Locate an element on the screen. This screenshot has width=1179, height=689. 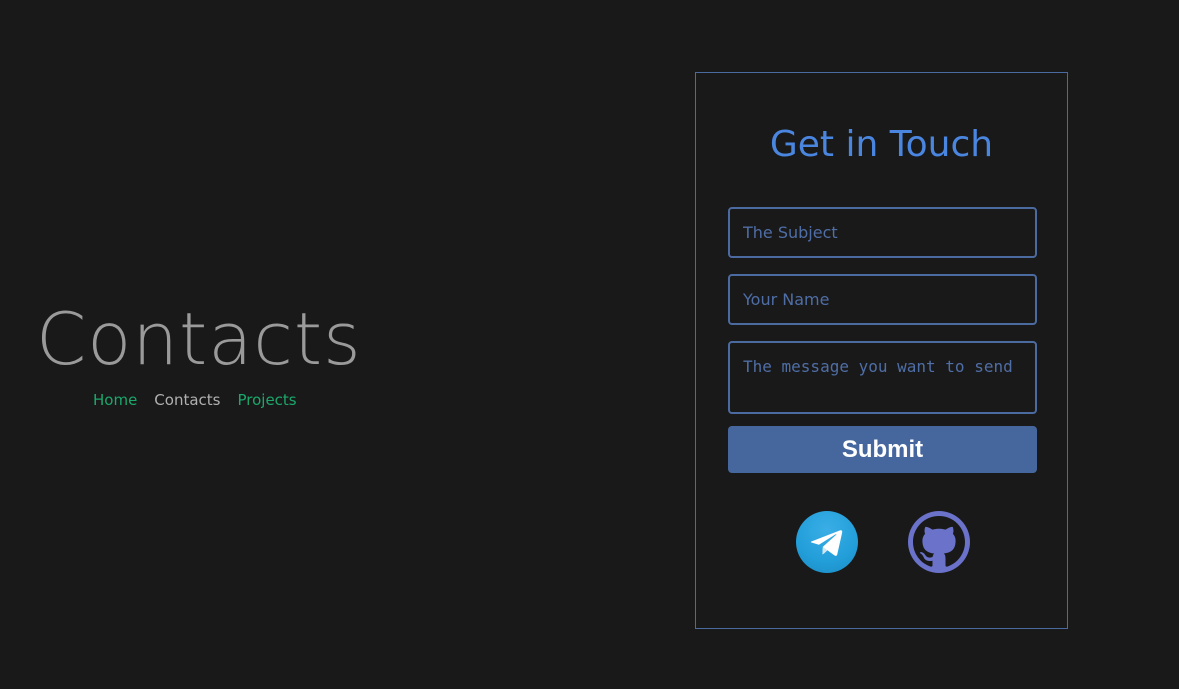
nav-link-contacts: Contacts is located at coordinates (187, 400).